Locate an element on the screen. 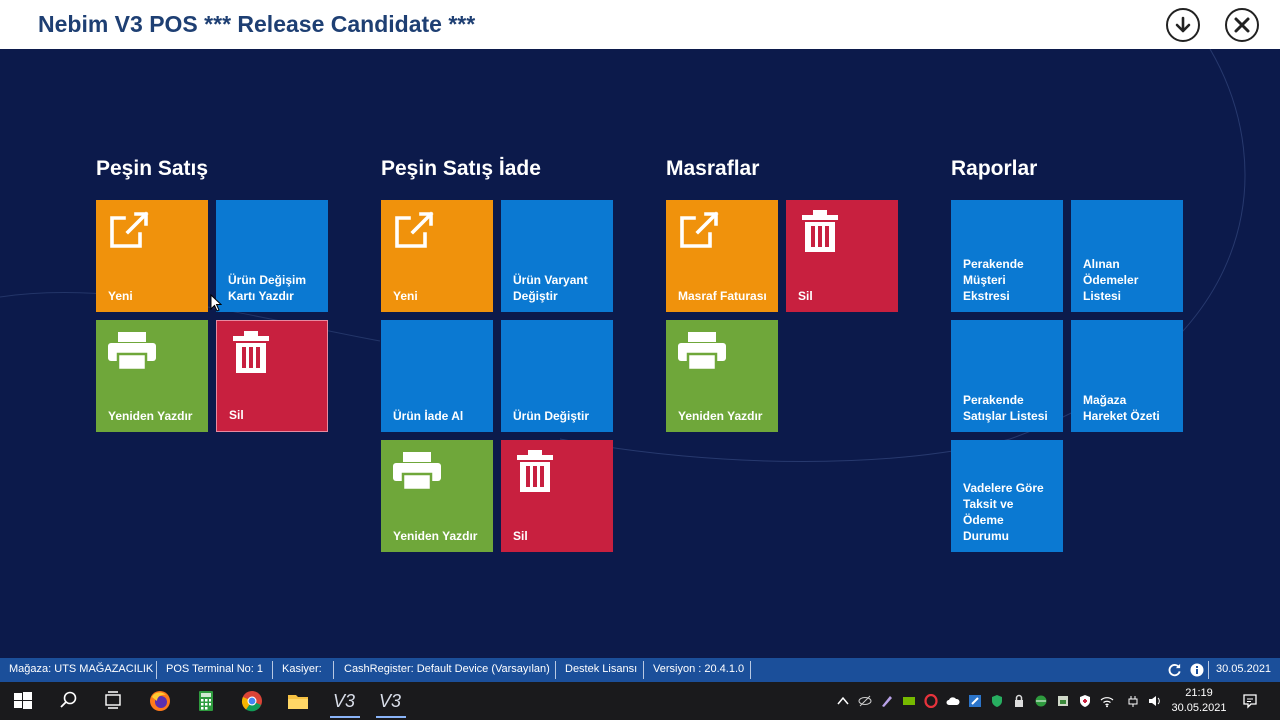 The width and height of the screenshot is (1280, 720). firefox-icon is located at coordinates (160, 701).